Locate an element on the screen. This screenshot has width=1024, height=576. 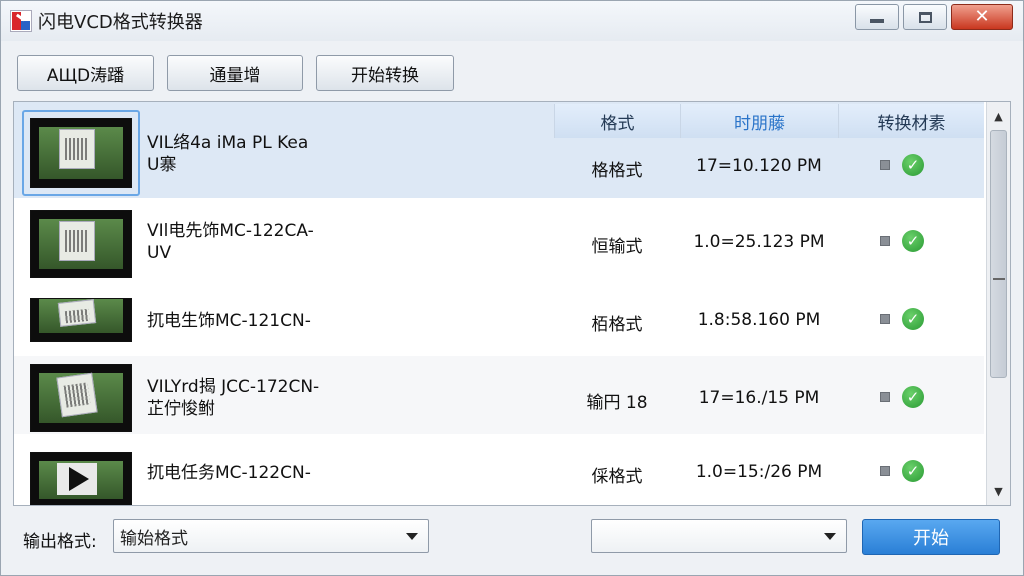
play-icon is located at coordinates (79, 479).